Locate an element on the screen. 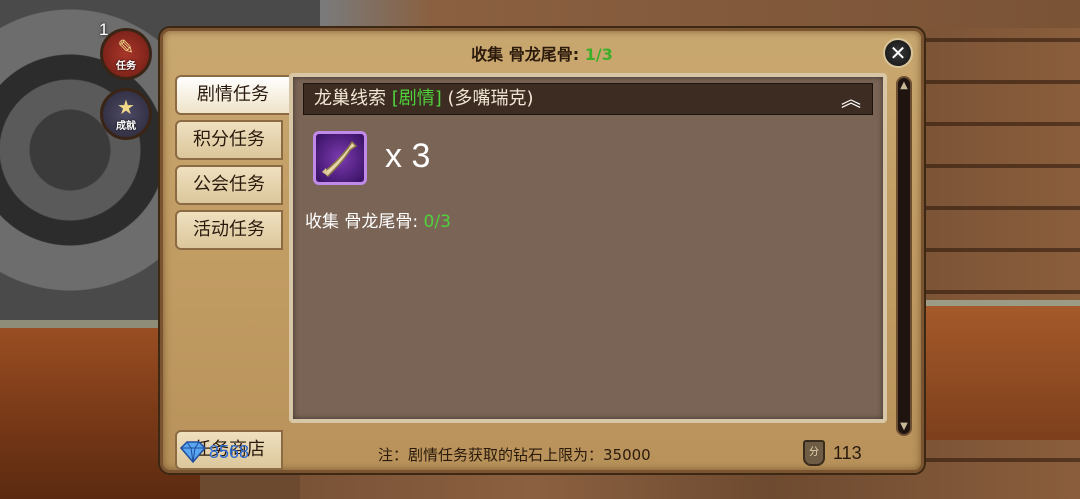 The width and height of the screenshot is (1080, 499). scroll-up-icon: ▲ is located at coordinates (904, 85).